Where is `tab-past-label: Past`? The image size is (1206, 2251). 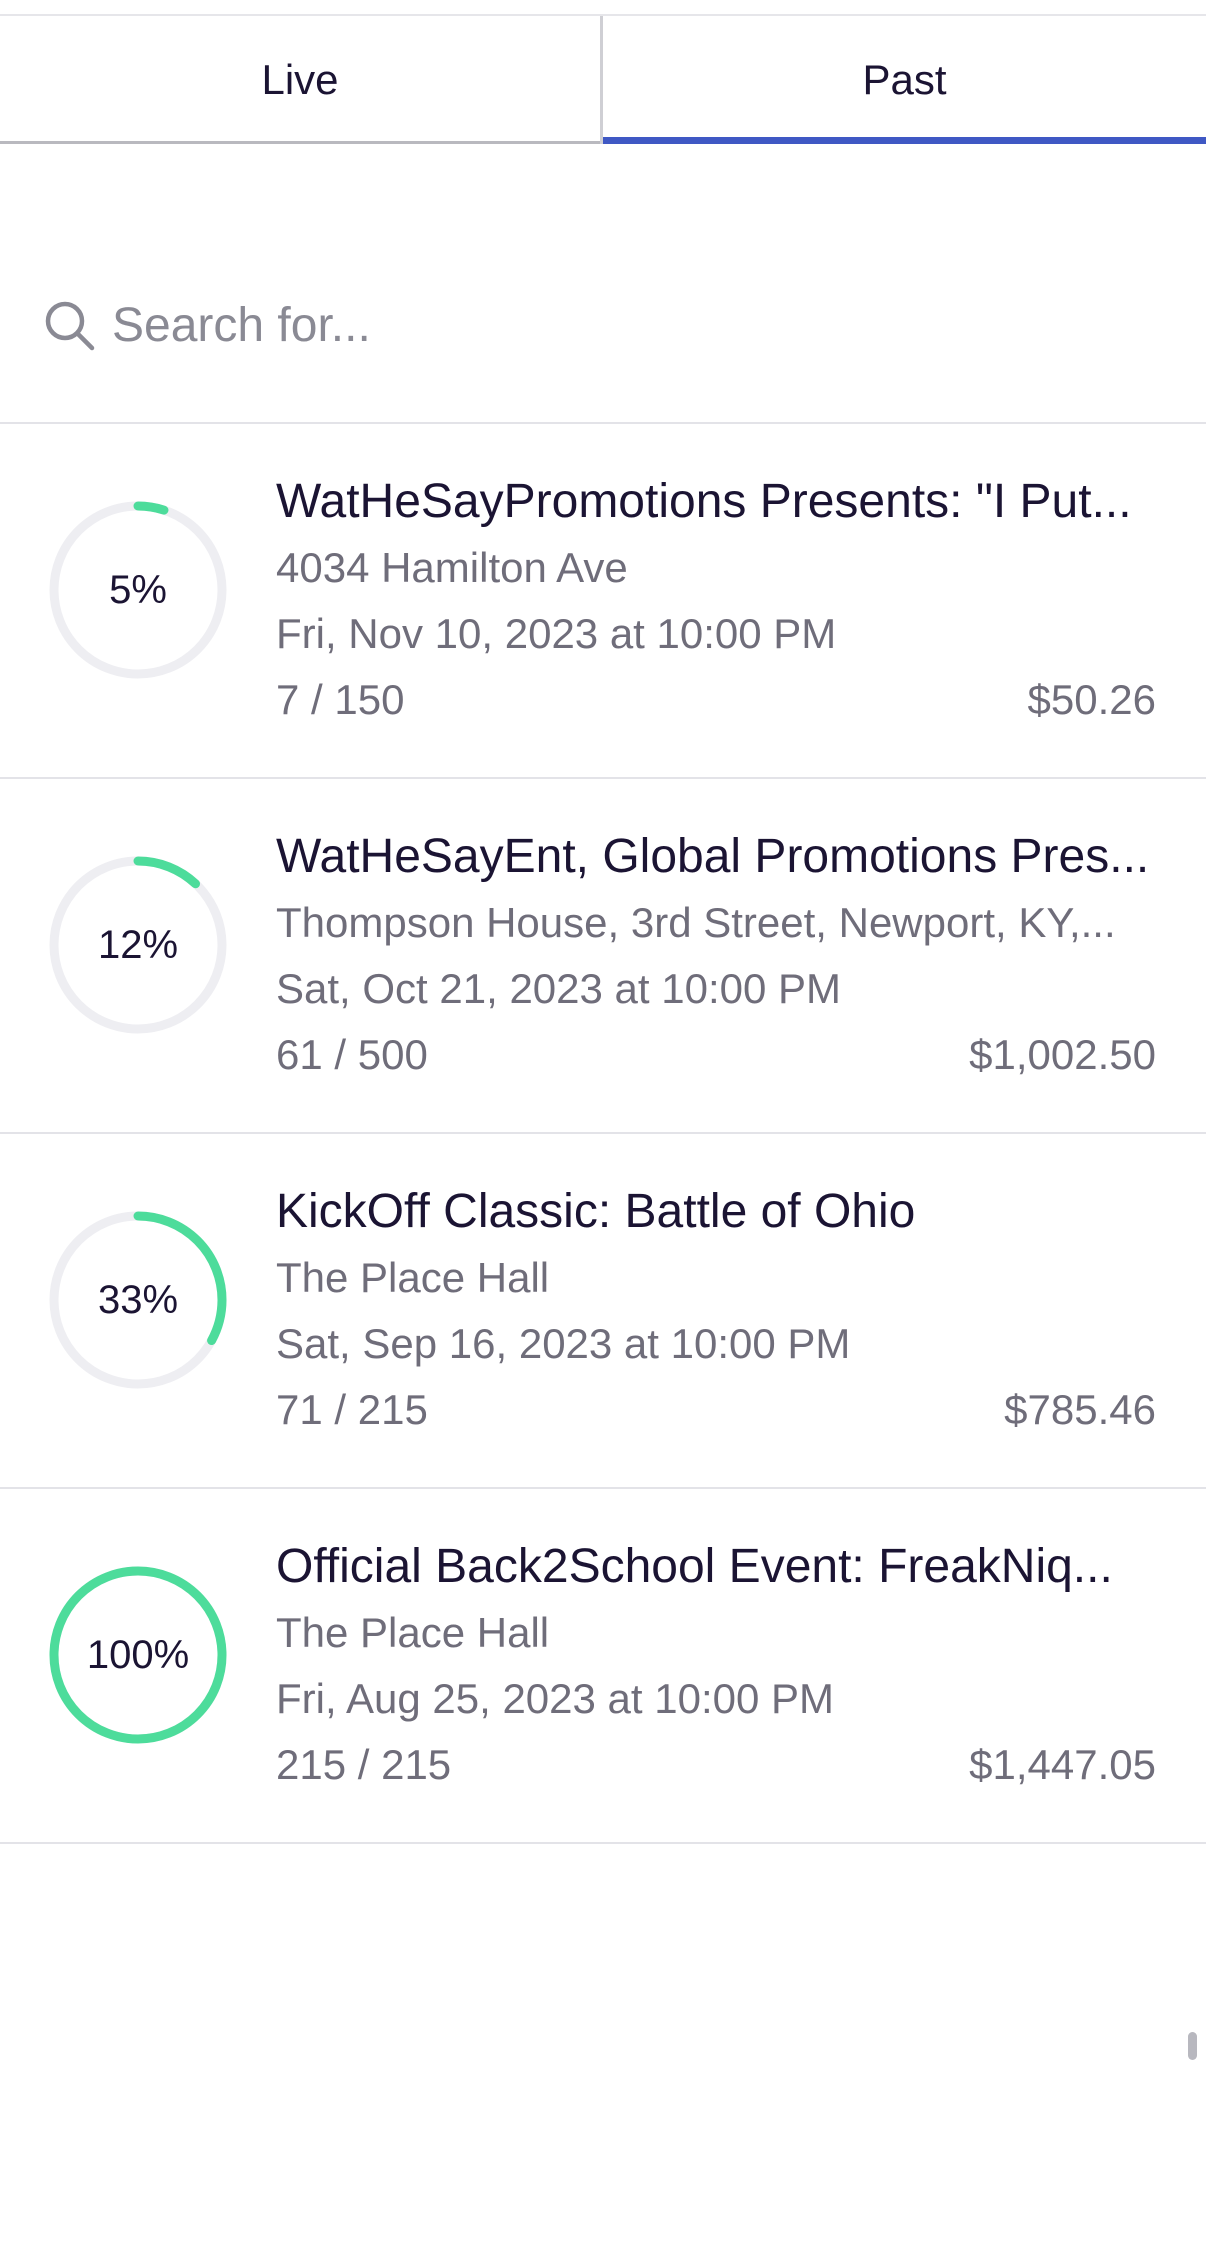 tab-past-label: Past is located at coordinates (904, 79).